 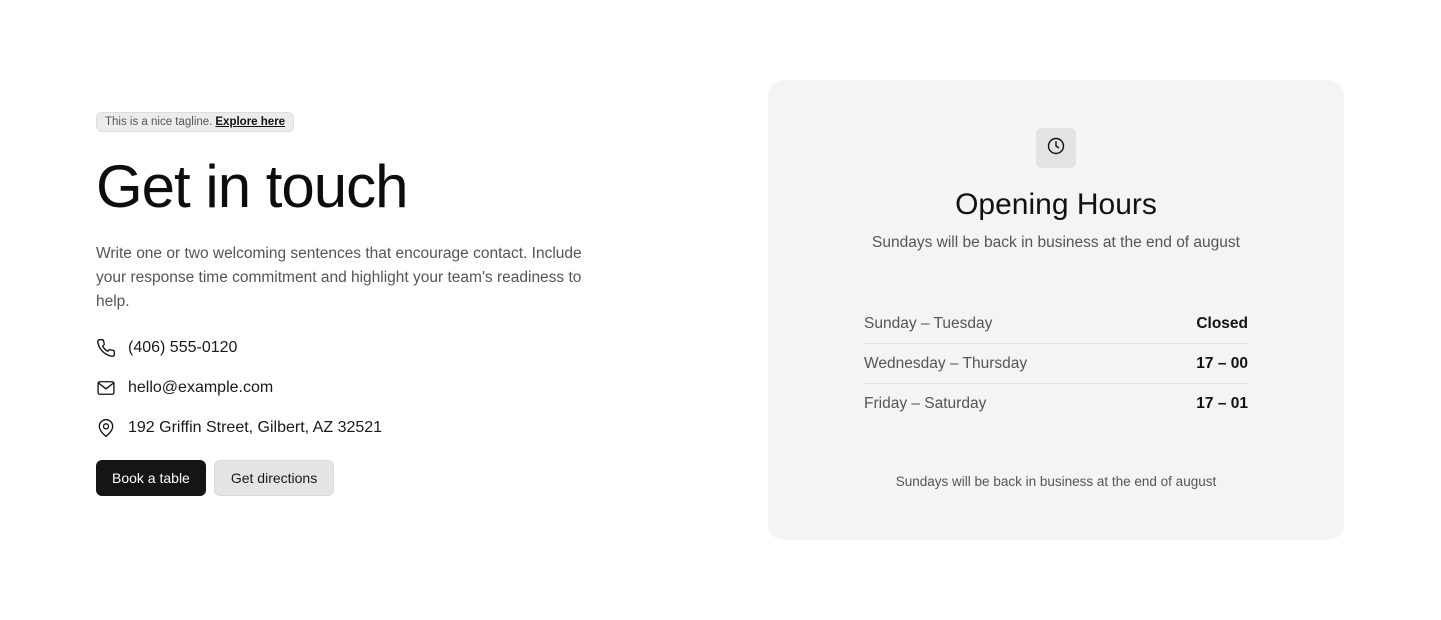 What do you see at coordinates (946, 363) in the screenshot?
I see `hours-day: Wednesday – Thursday` at bounding box center [946, 363].